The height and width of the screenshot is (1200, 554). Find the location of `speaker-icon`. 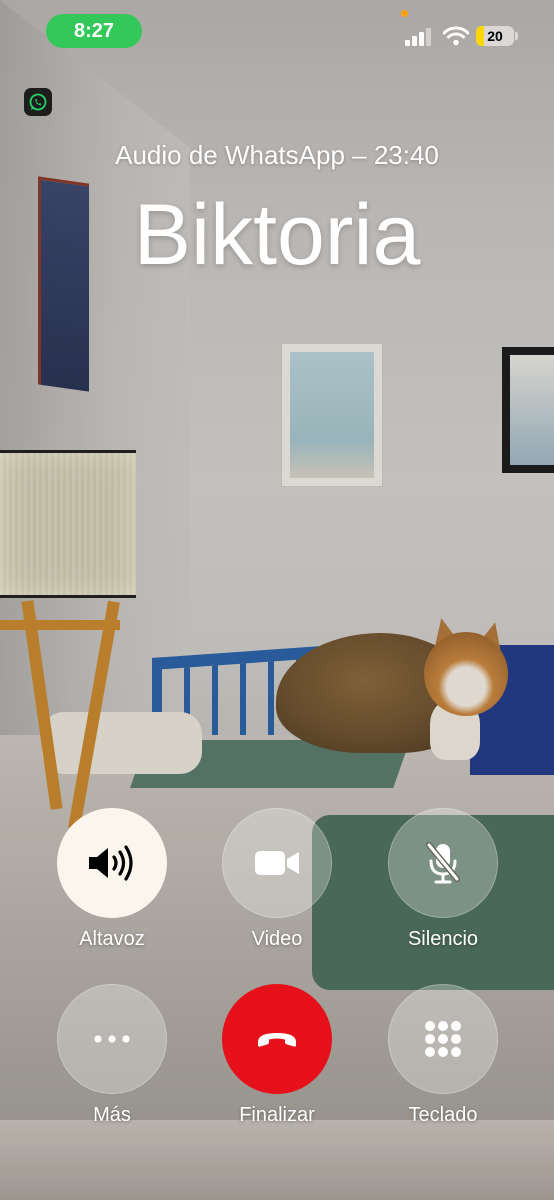

speaker-icon is located at coordinates (111, 863).